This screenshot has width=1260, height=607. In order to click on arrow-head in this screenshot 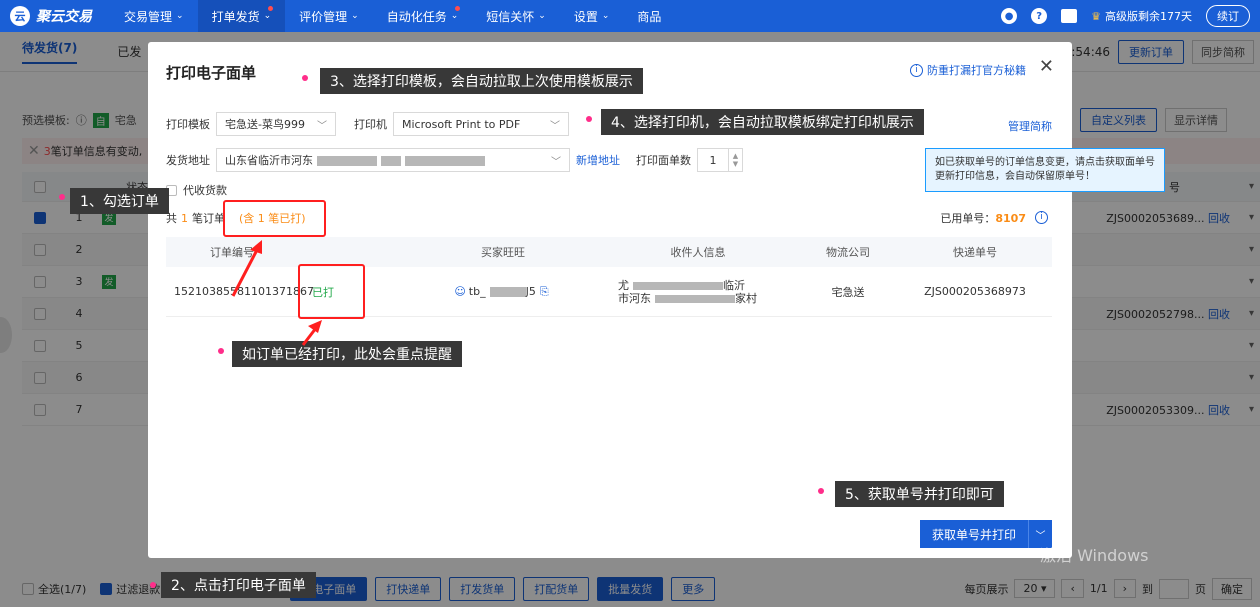, I will do `click(256, 247)`.